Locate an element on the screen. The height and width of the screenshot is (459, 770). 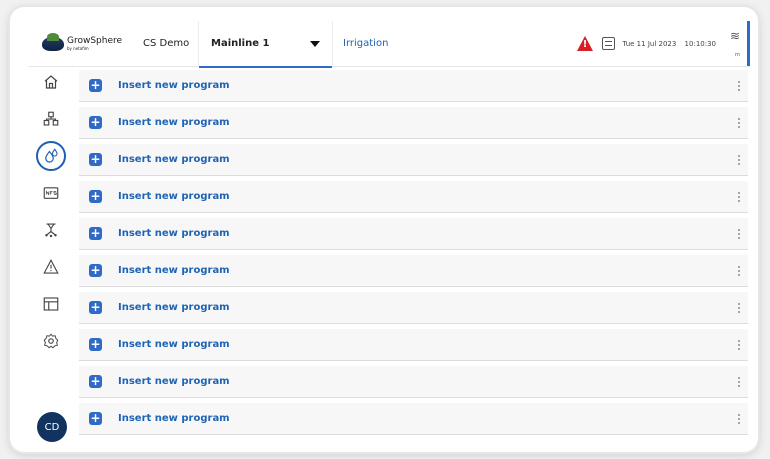
brand-tagline: by netafim is located at coordinates (78, 48).